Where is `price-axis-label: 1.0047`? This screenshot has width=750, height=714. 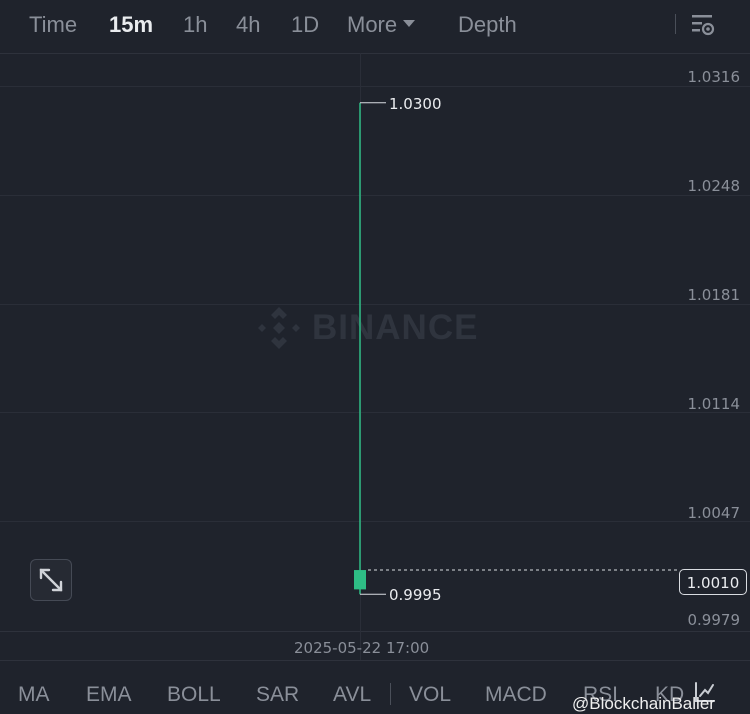 price-axis-label: 1.0047 is located at coordinates (714, 513).